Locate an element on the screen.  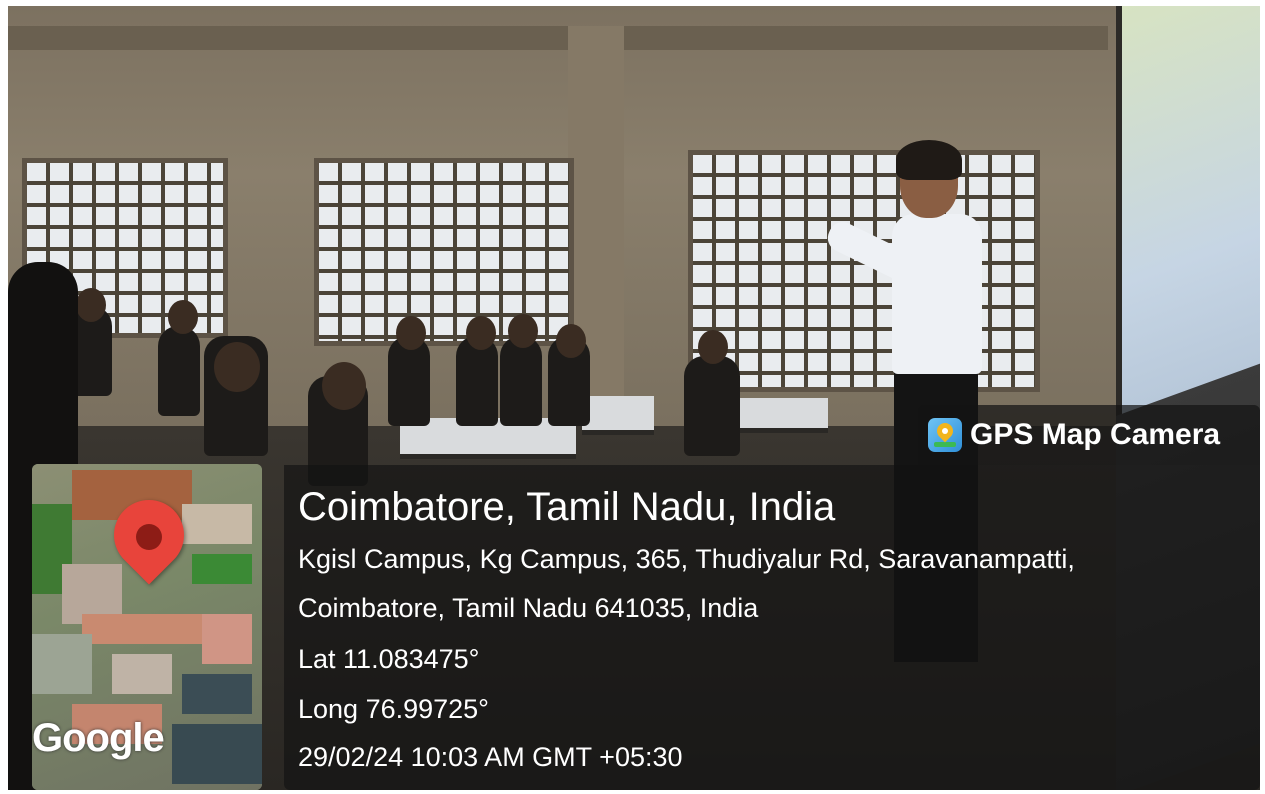
longitude: Long 76.99725° is located at coordinates (393, 709).